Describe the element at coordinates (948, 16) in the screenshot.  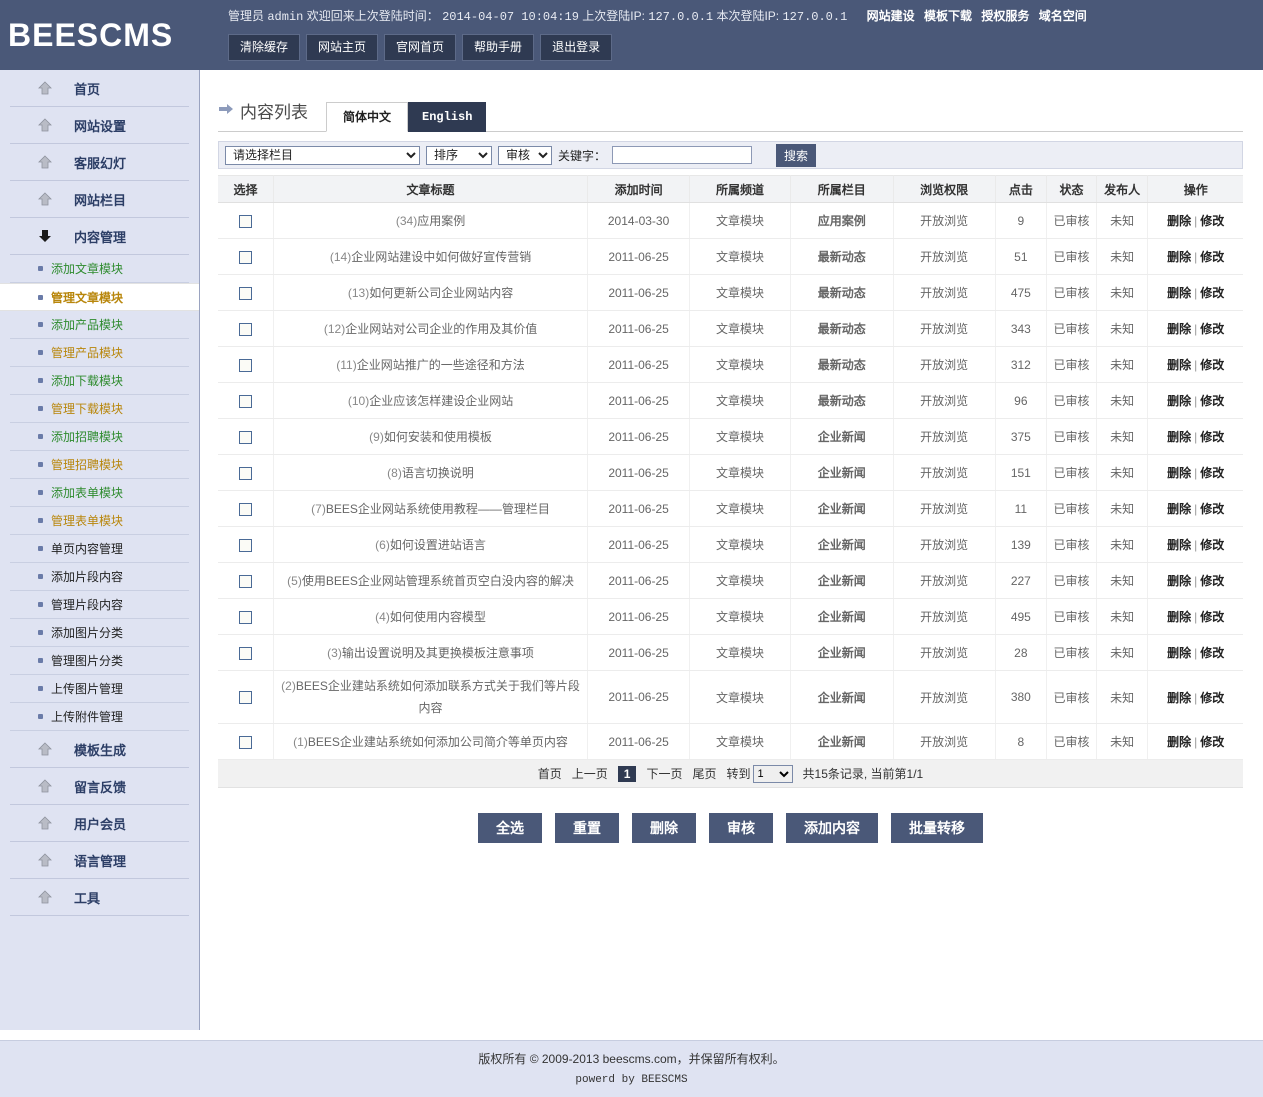
I see `header-link-1: 模板下载` at that location.